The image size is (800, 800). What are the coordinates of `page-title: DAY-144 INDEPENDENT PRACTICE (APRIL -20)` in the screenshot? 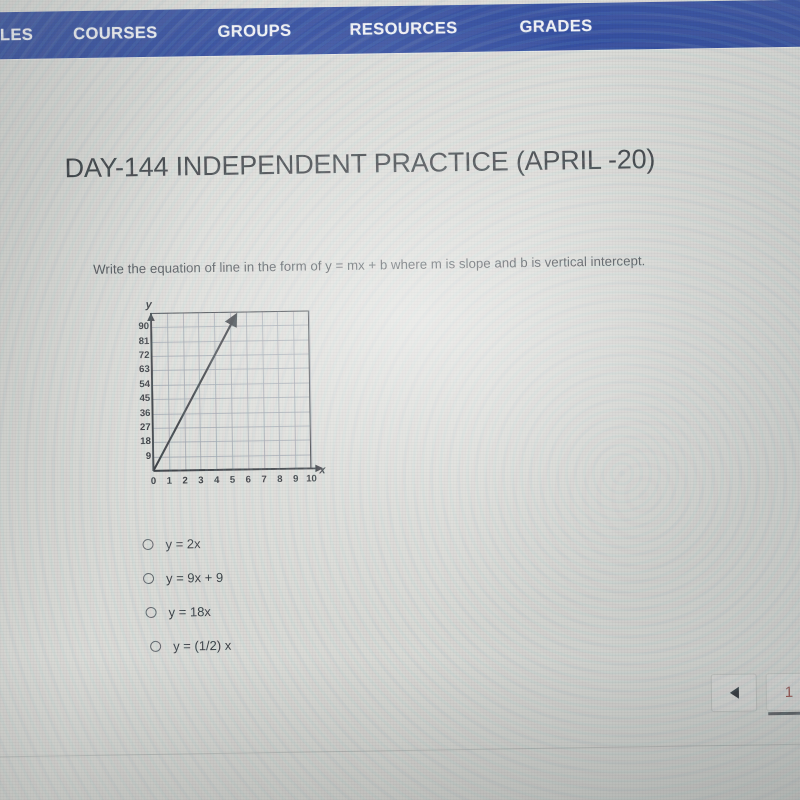 It's located at (360, 164).